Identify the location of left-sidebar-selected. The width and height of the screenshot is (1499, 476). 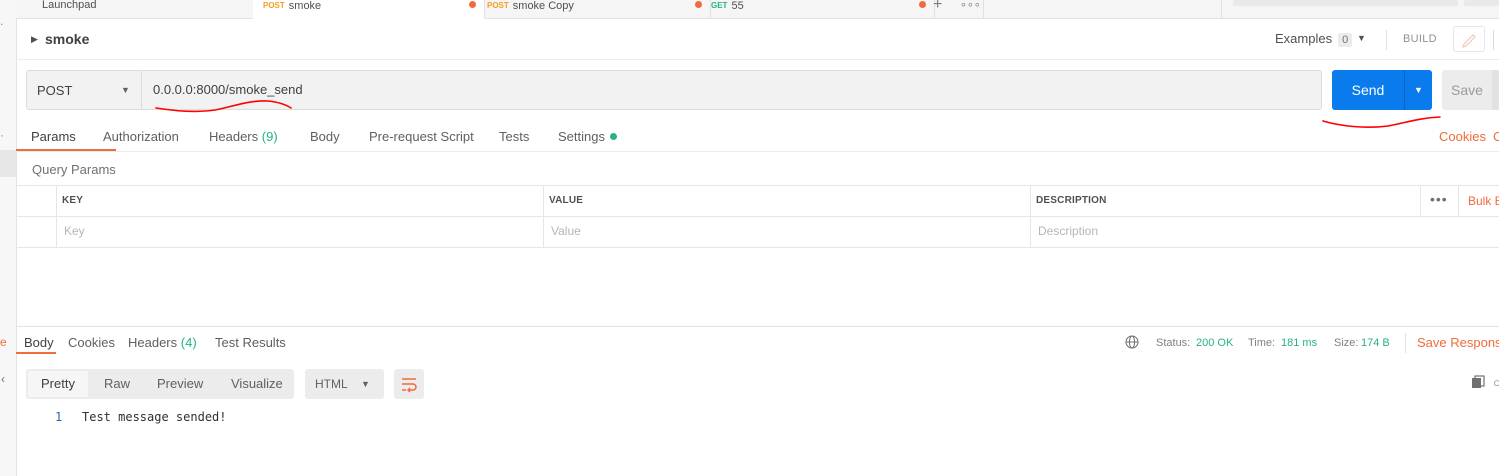
(8, 163).